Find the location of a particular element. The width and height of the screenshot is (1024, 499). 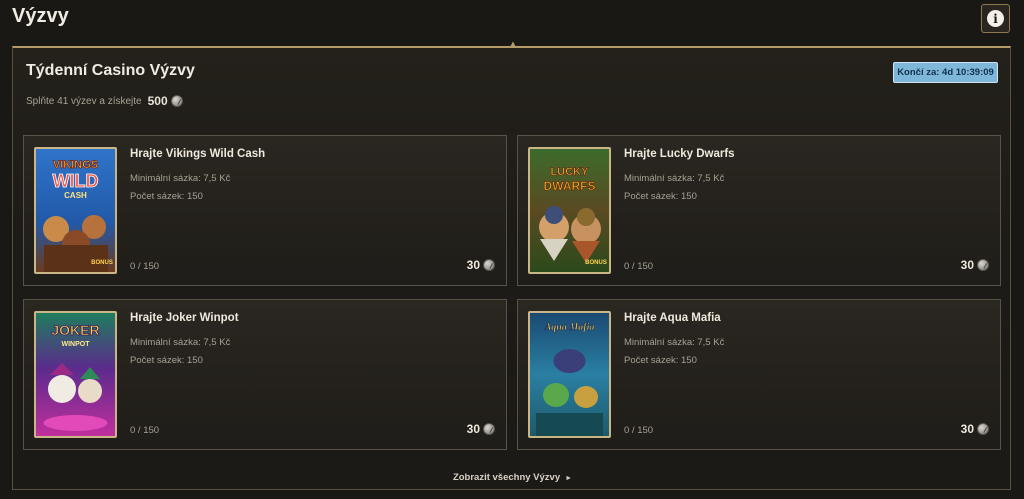

timer-badge: Končí za: 4d 10:39:09 is located at coordinates (945, 72).